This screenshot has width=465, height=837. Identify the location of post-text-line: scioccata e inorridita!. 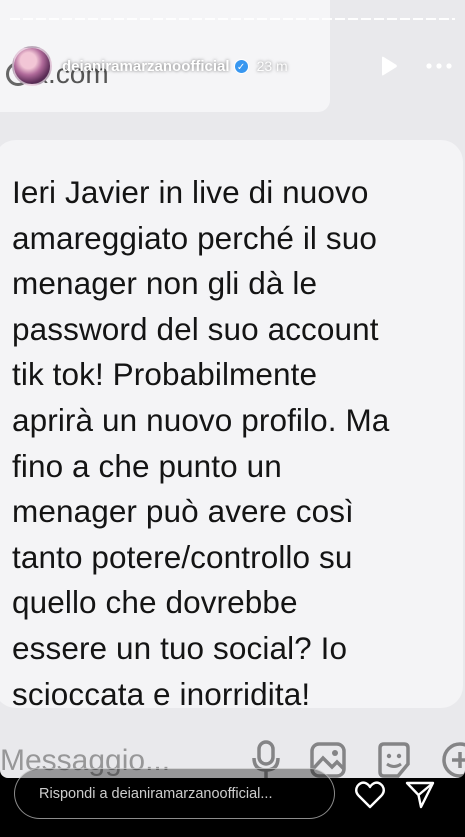
(161, 693).